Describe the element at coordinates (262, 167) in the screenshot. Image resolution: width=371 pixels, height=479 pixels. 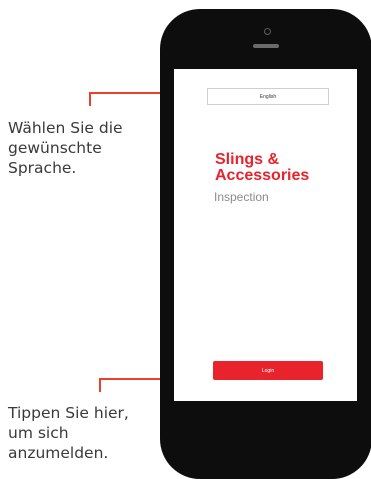
I see `app-title: Slings & Accessories` at that location.